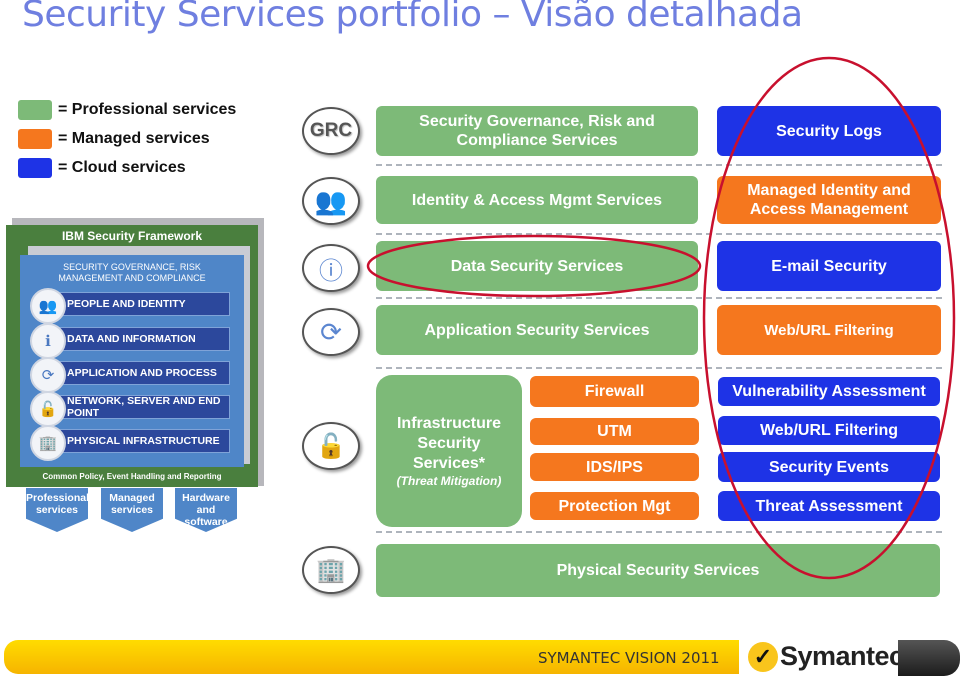 The width and height of the screenshot is (960, 676). Describe the element at coordinates (929, 658) in the screenshot. I see `footer-dark-tab` at that location.